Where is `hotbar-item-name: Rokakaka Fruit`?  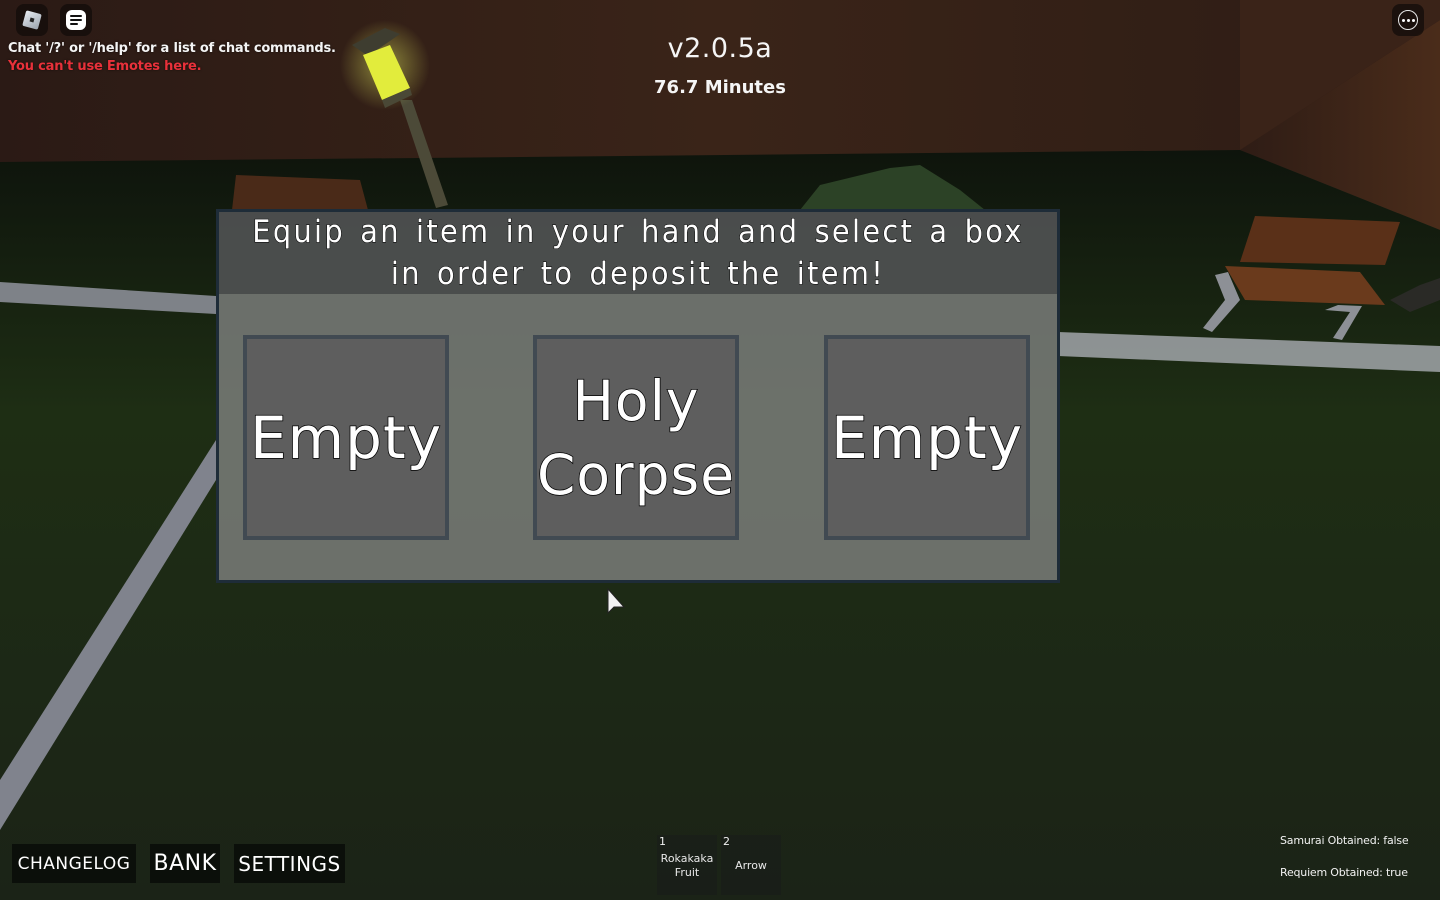 hotbar-item-name: Rokakaka Fruit is located at coordinates (687, 865).